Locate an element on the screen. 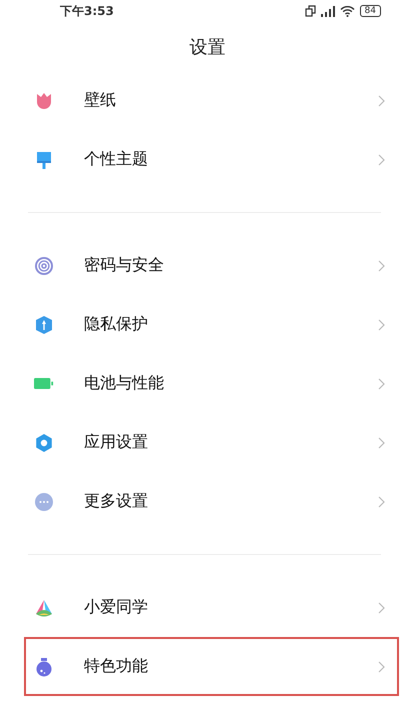  battery-level: 84 is located at coordinates (370, 11).